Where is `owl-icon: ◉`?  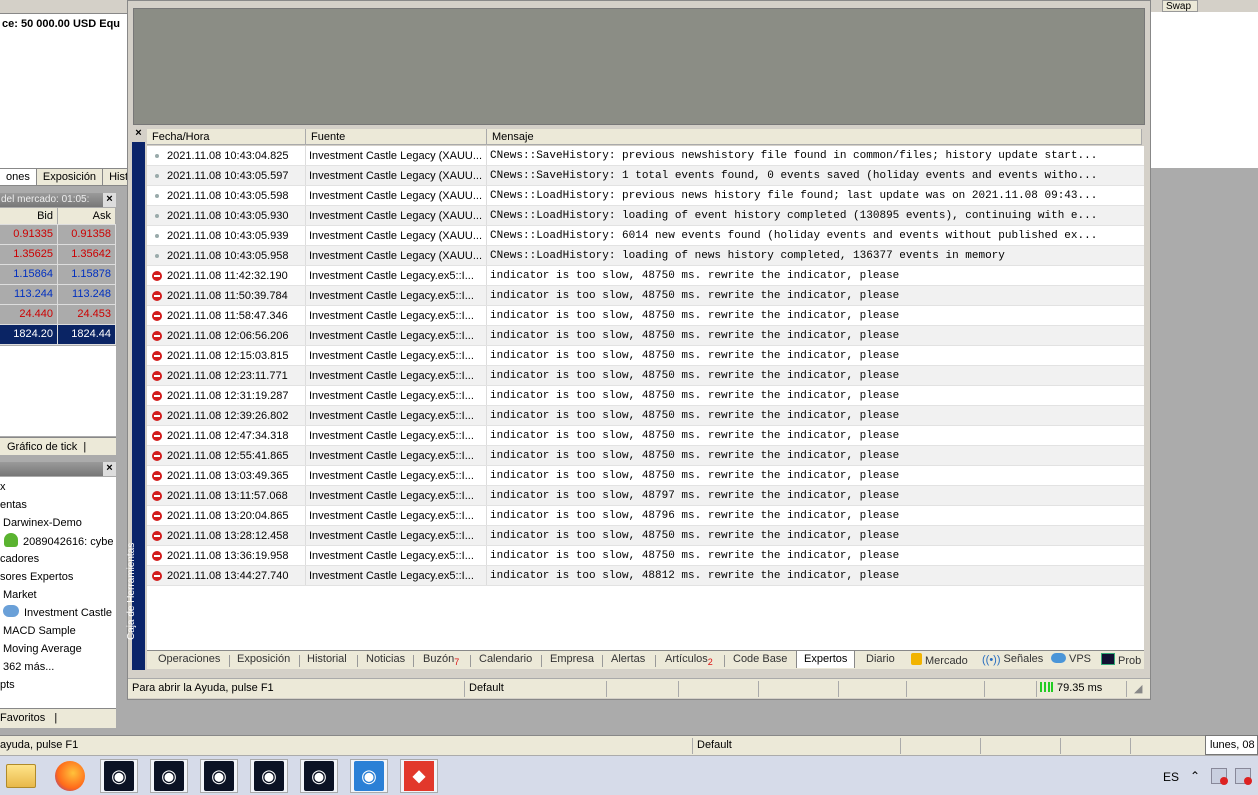 owl-icon: ◉ is located at coordinates (119, 776).